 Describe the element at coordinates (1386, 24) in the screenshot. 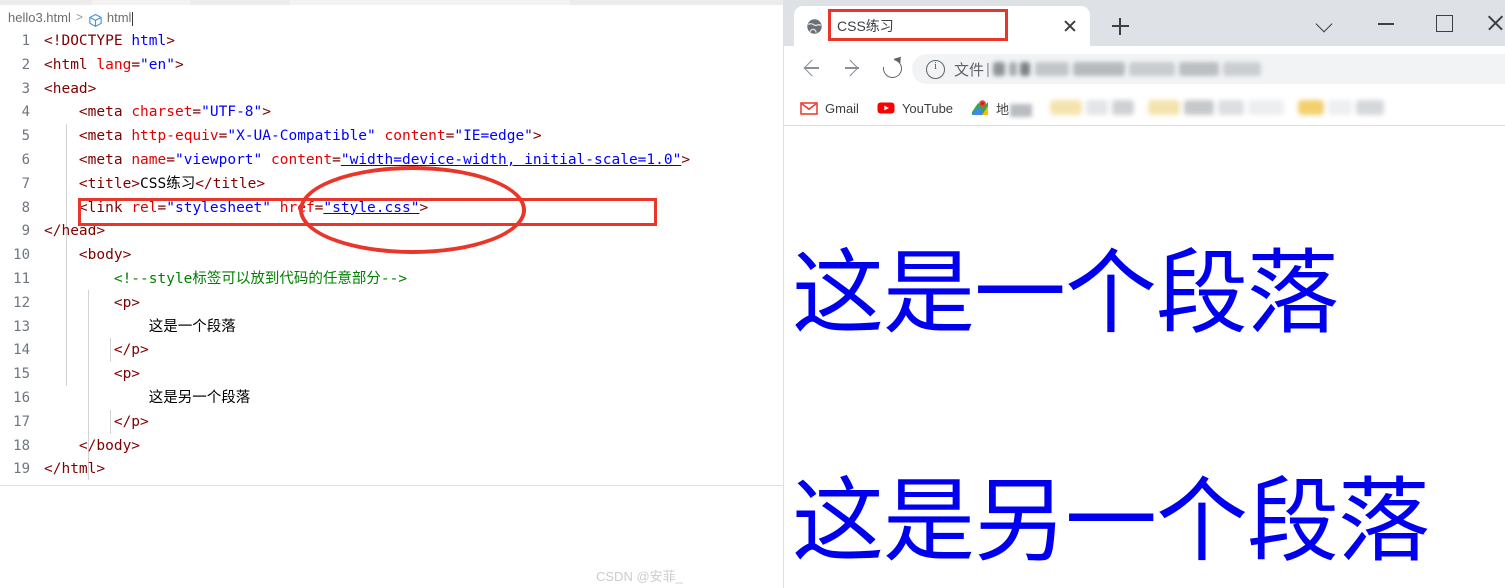

I see `minimize-icon` at that location.